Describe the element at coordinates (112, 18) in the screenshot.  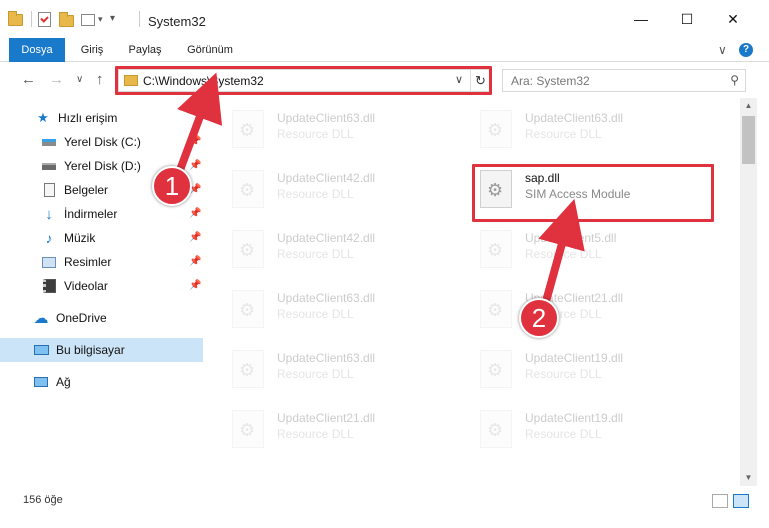
I see `customize-qa-icon: ▾` at that location.